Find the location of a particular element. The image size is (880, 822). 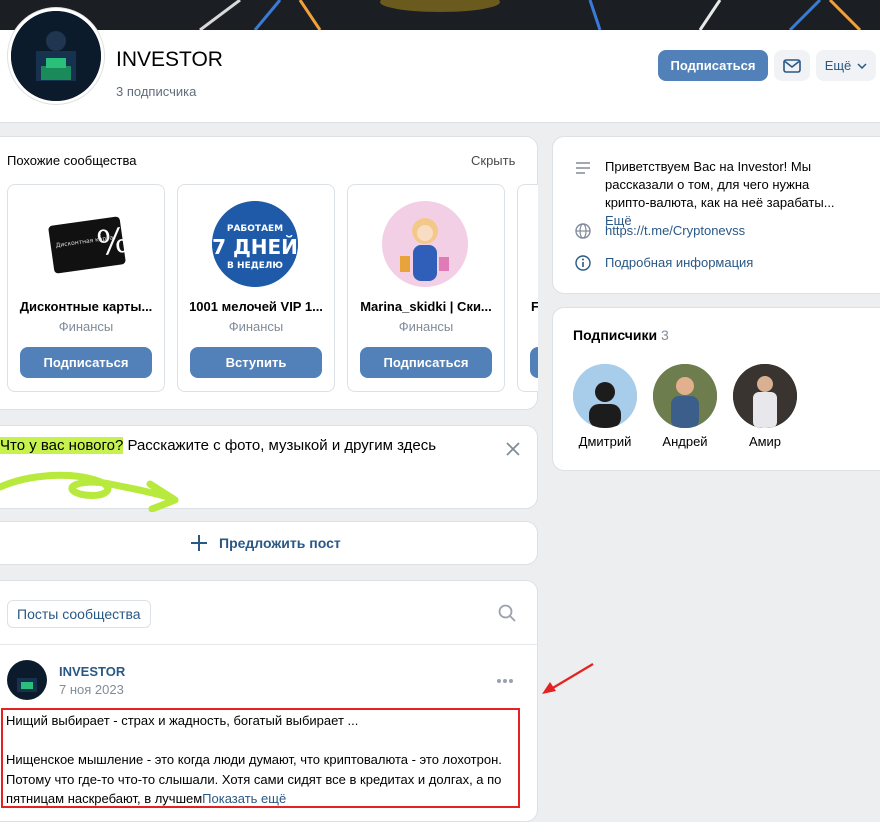

divider is located at coordinates (268, 644).